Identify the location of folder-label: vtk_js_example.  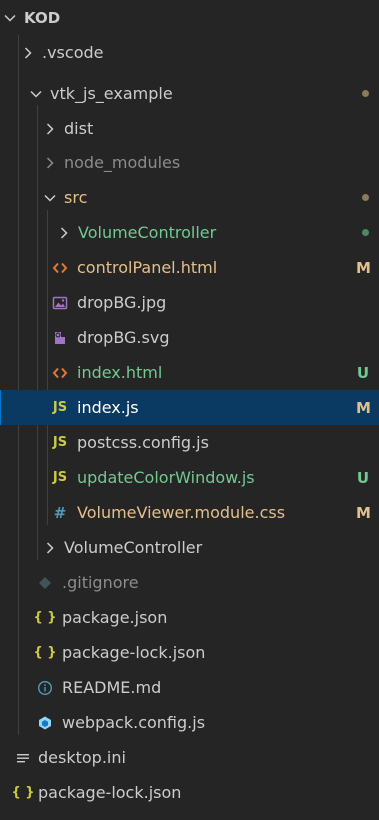
(111, 93).